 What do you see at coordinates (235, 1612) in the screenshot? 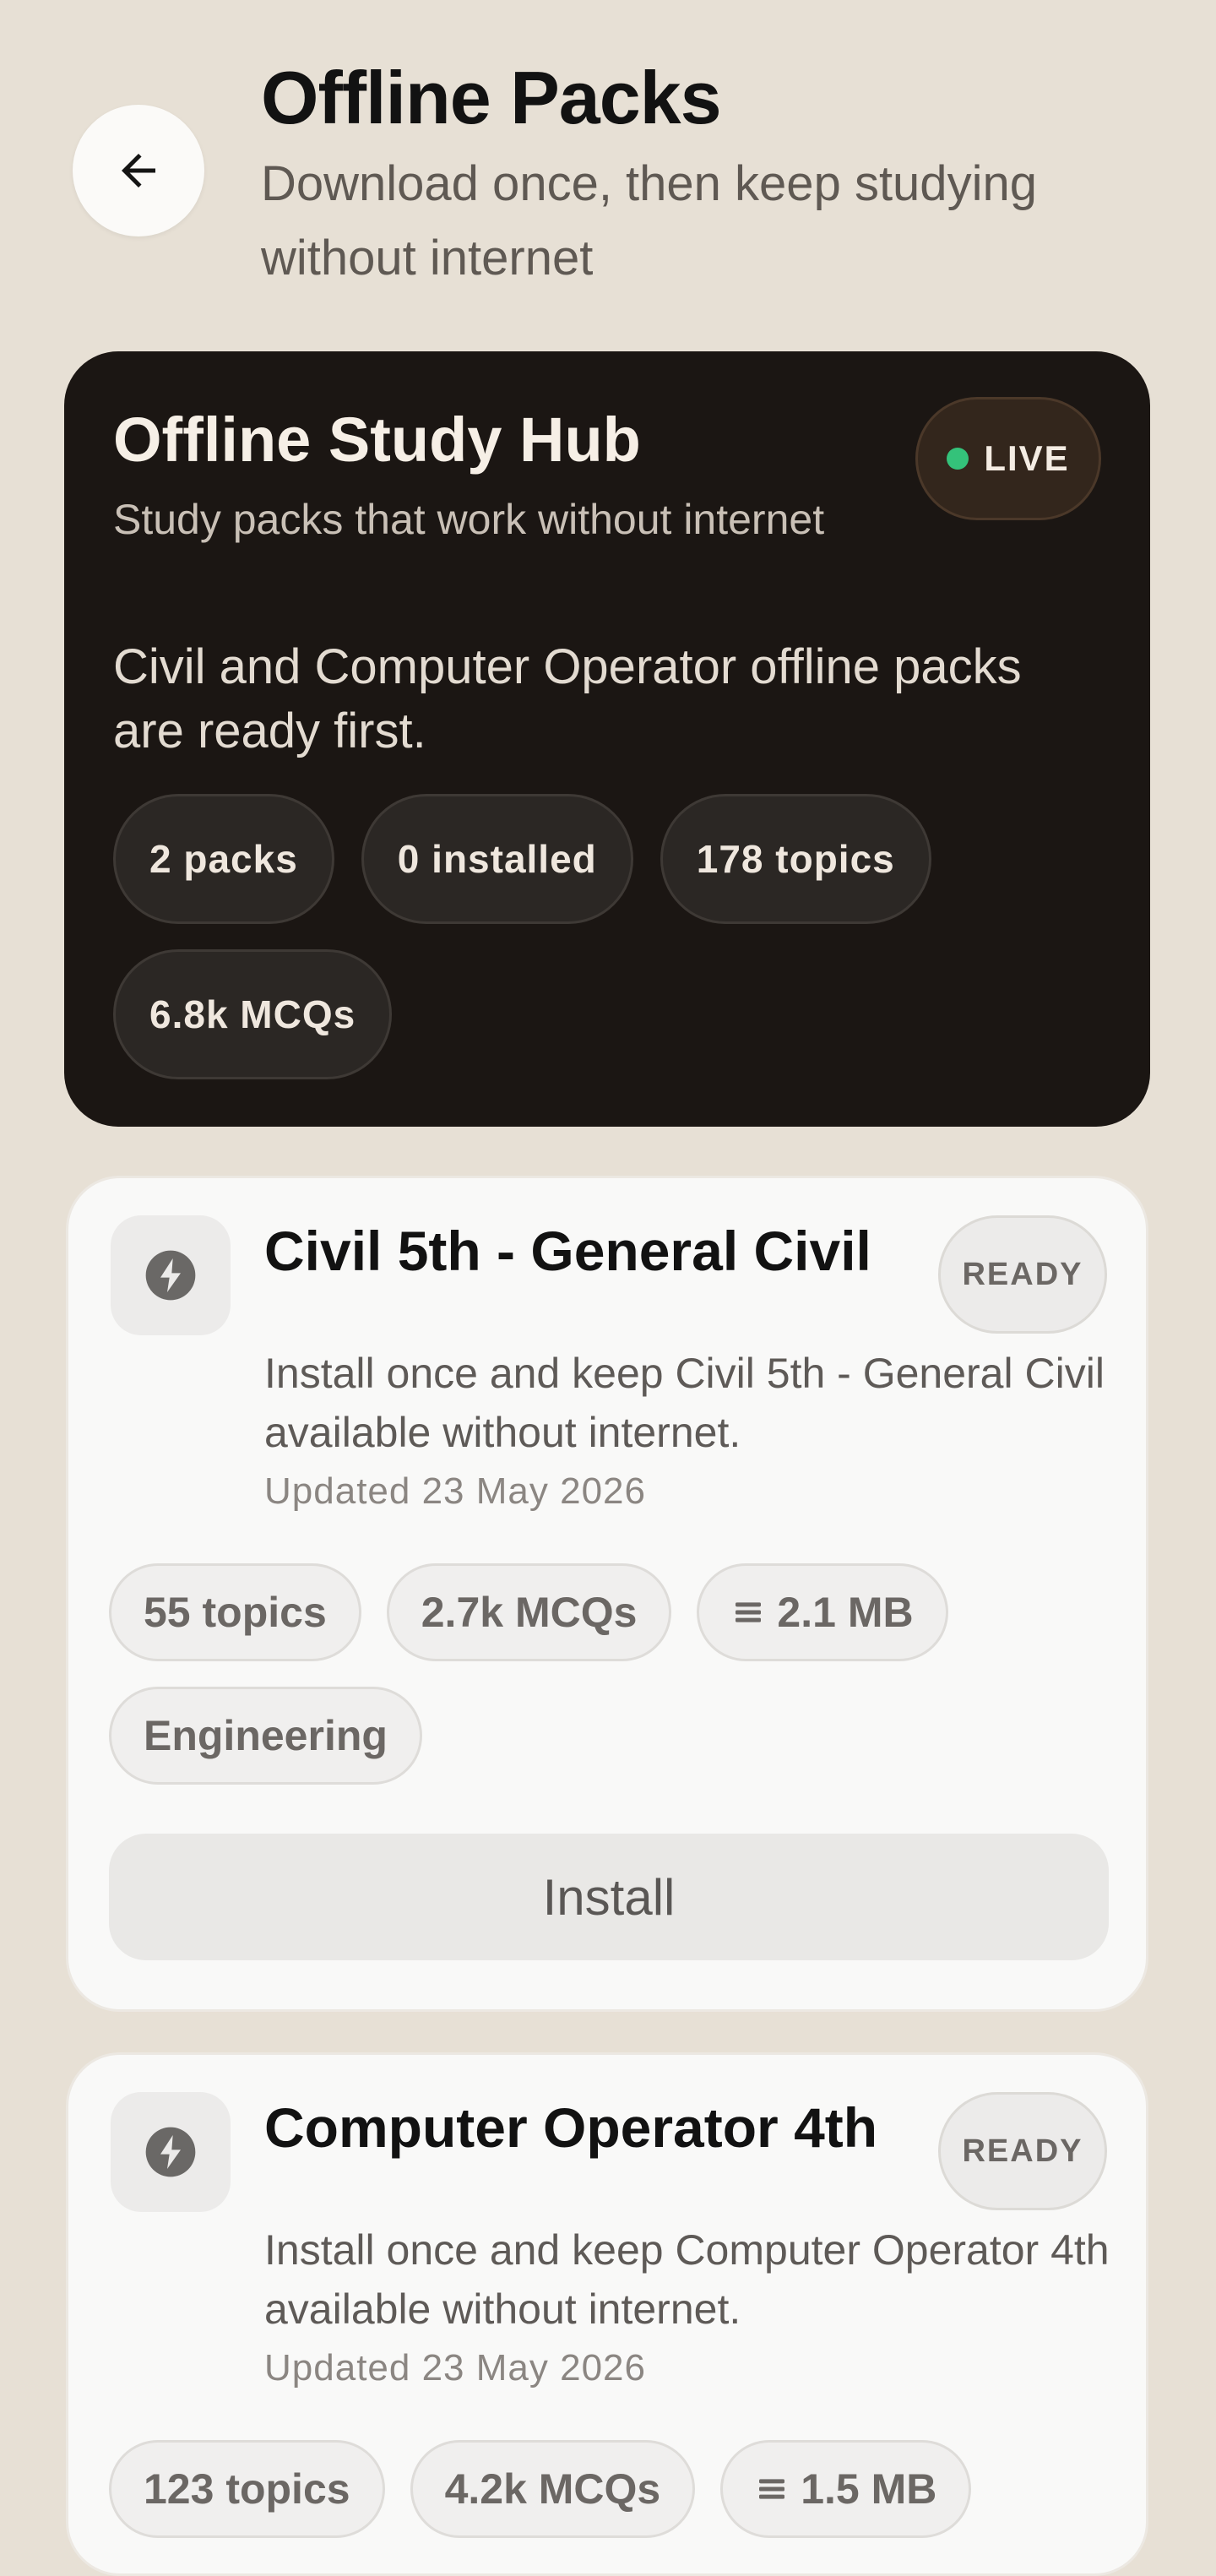
I see `topics-chip: 55 topics` at bounding box center [235, 1612].